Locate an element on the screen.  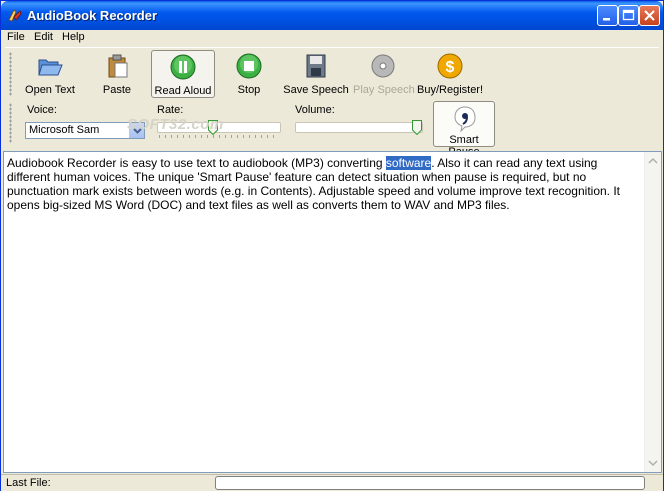
scroll-down-icon is located at coordinates (653, 463).